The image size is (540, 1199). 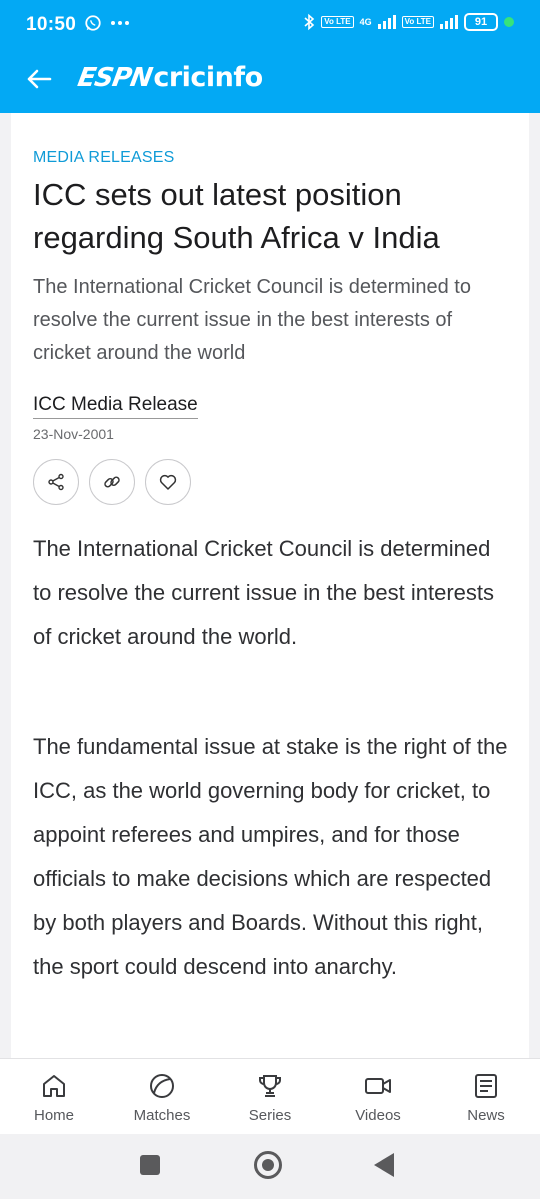 I want to click on home-icon, so click(x=54, y=1086).